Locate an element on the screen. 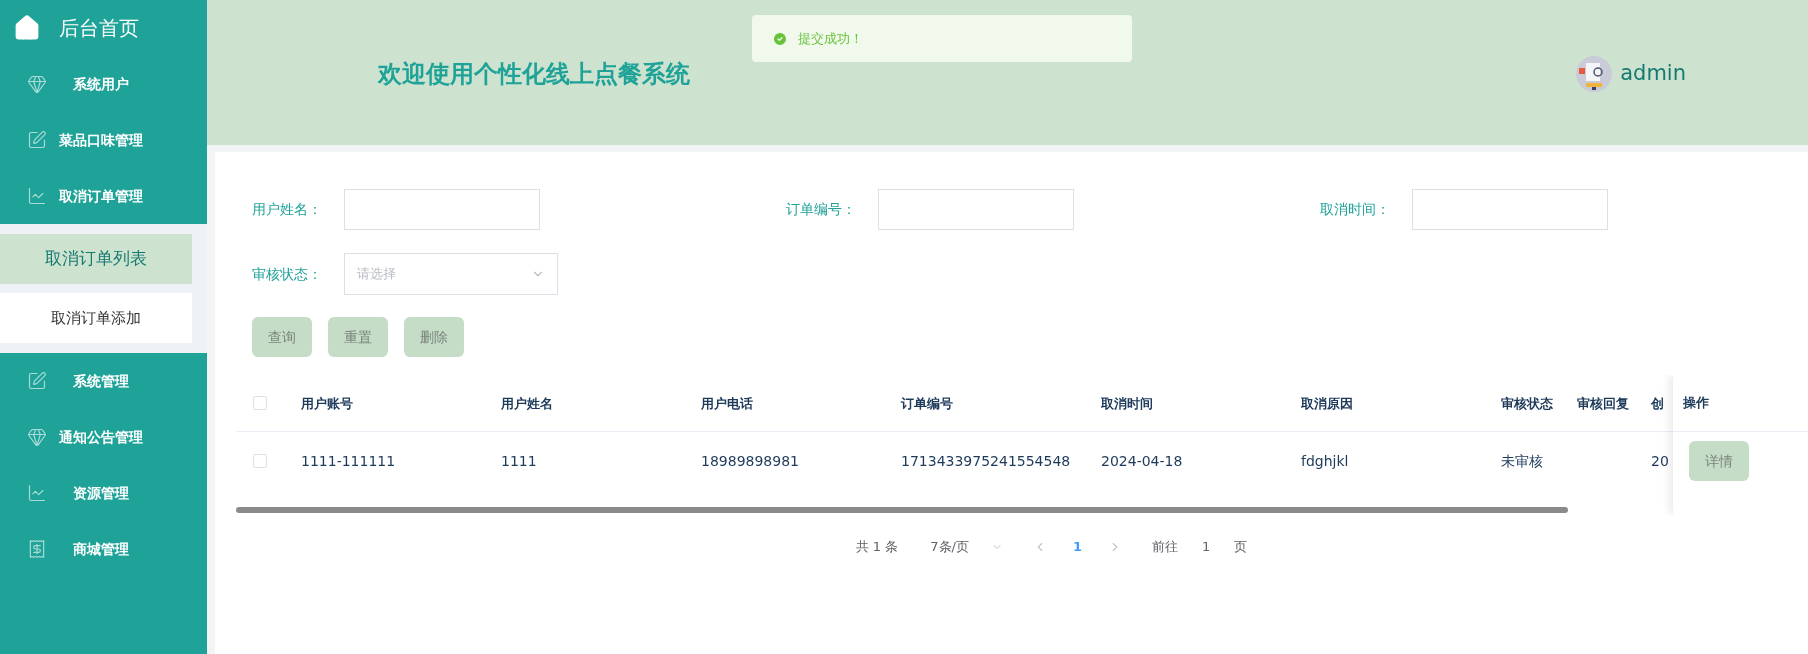  table-cell: 1111-111111 is located at coordinates (348, 461).